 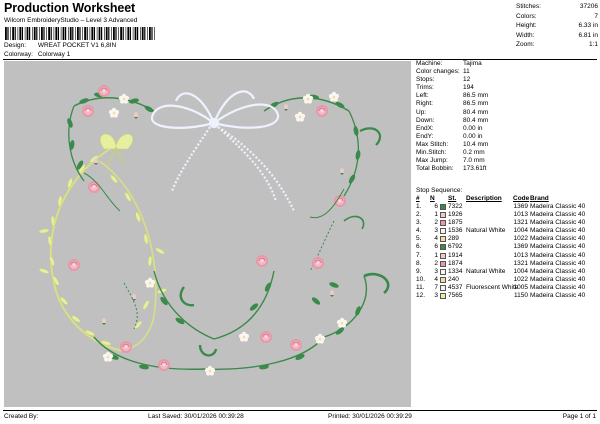 I want to click on table-row: 7. 1 1914 1013 Madeira Classic 40, so click(x=507, y=256).